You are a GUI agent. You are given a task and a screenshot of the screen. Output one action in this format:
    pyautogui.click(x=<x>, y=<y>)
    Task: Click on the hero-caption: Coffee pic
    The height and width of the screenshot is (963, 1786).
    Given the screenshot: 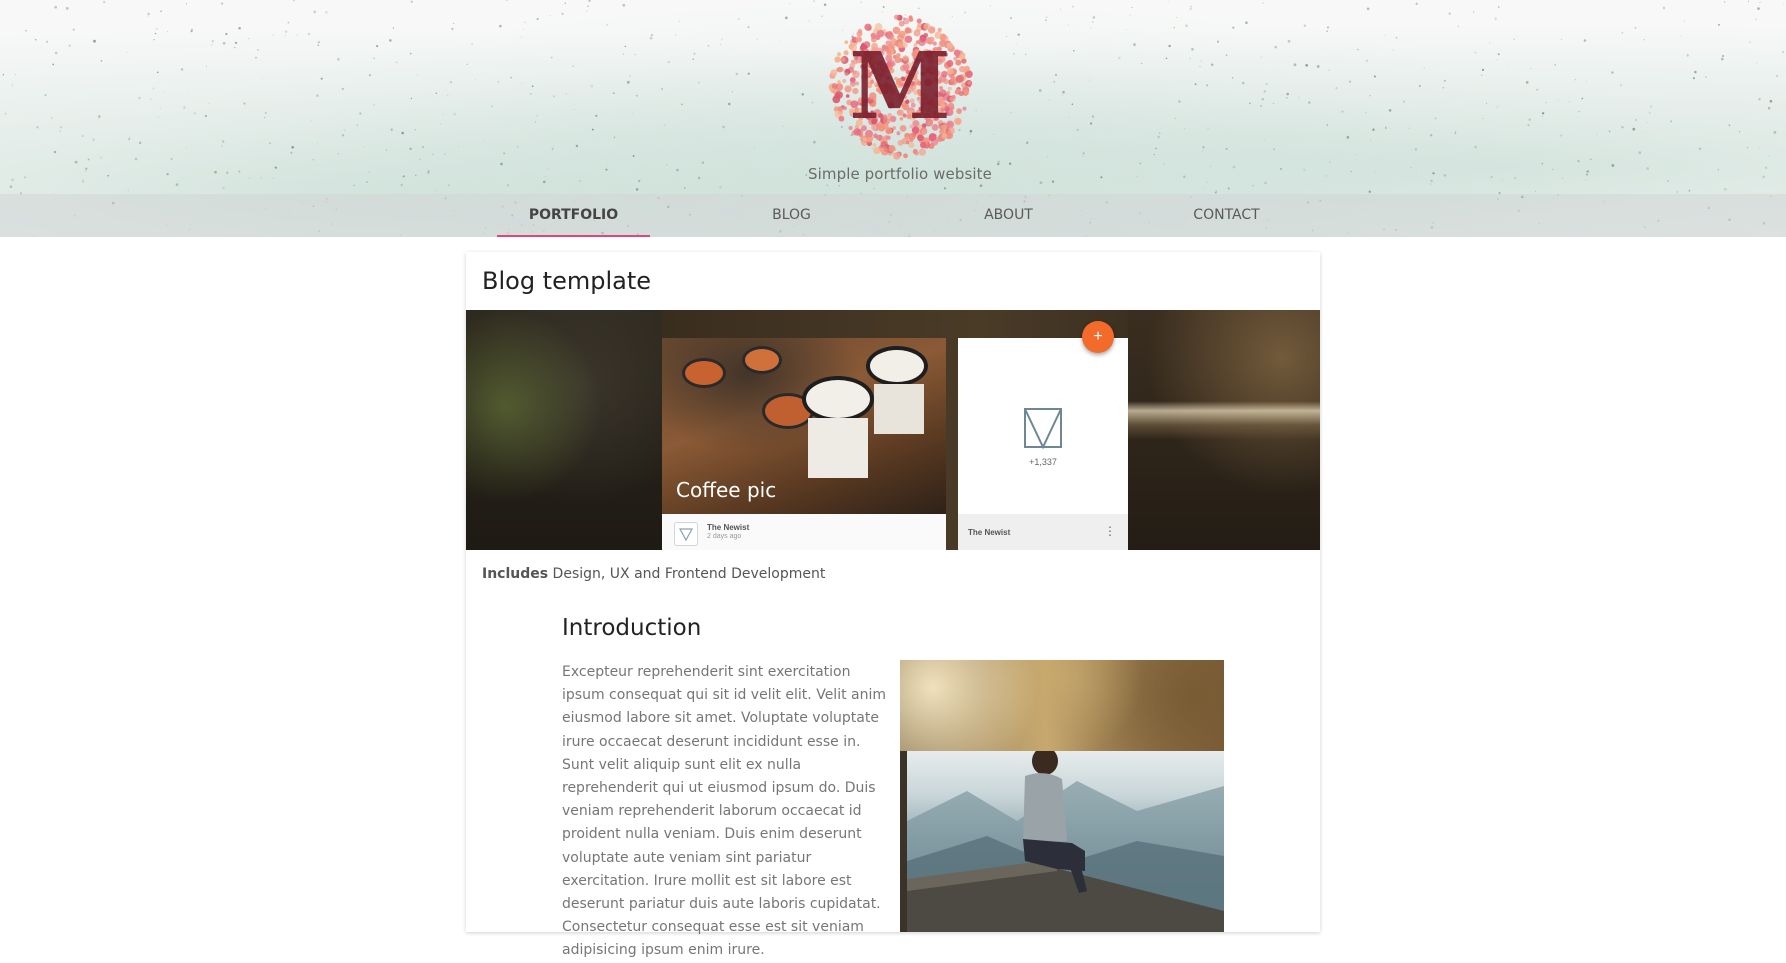 What is the action you would take?
    pyautogui.click(x=726, y=490)
    